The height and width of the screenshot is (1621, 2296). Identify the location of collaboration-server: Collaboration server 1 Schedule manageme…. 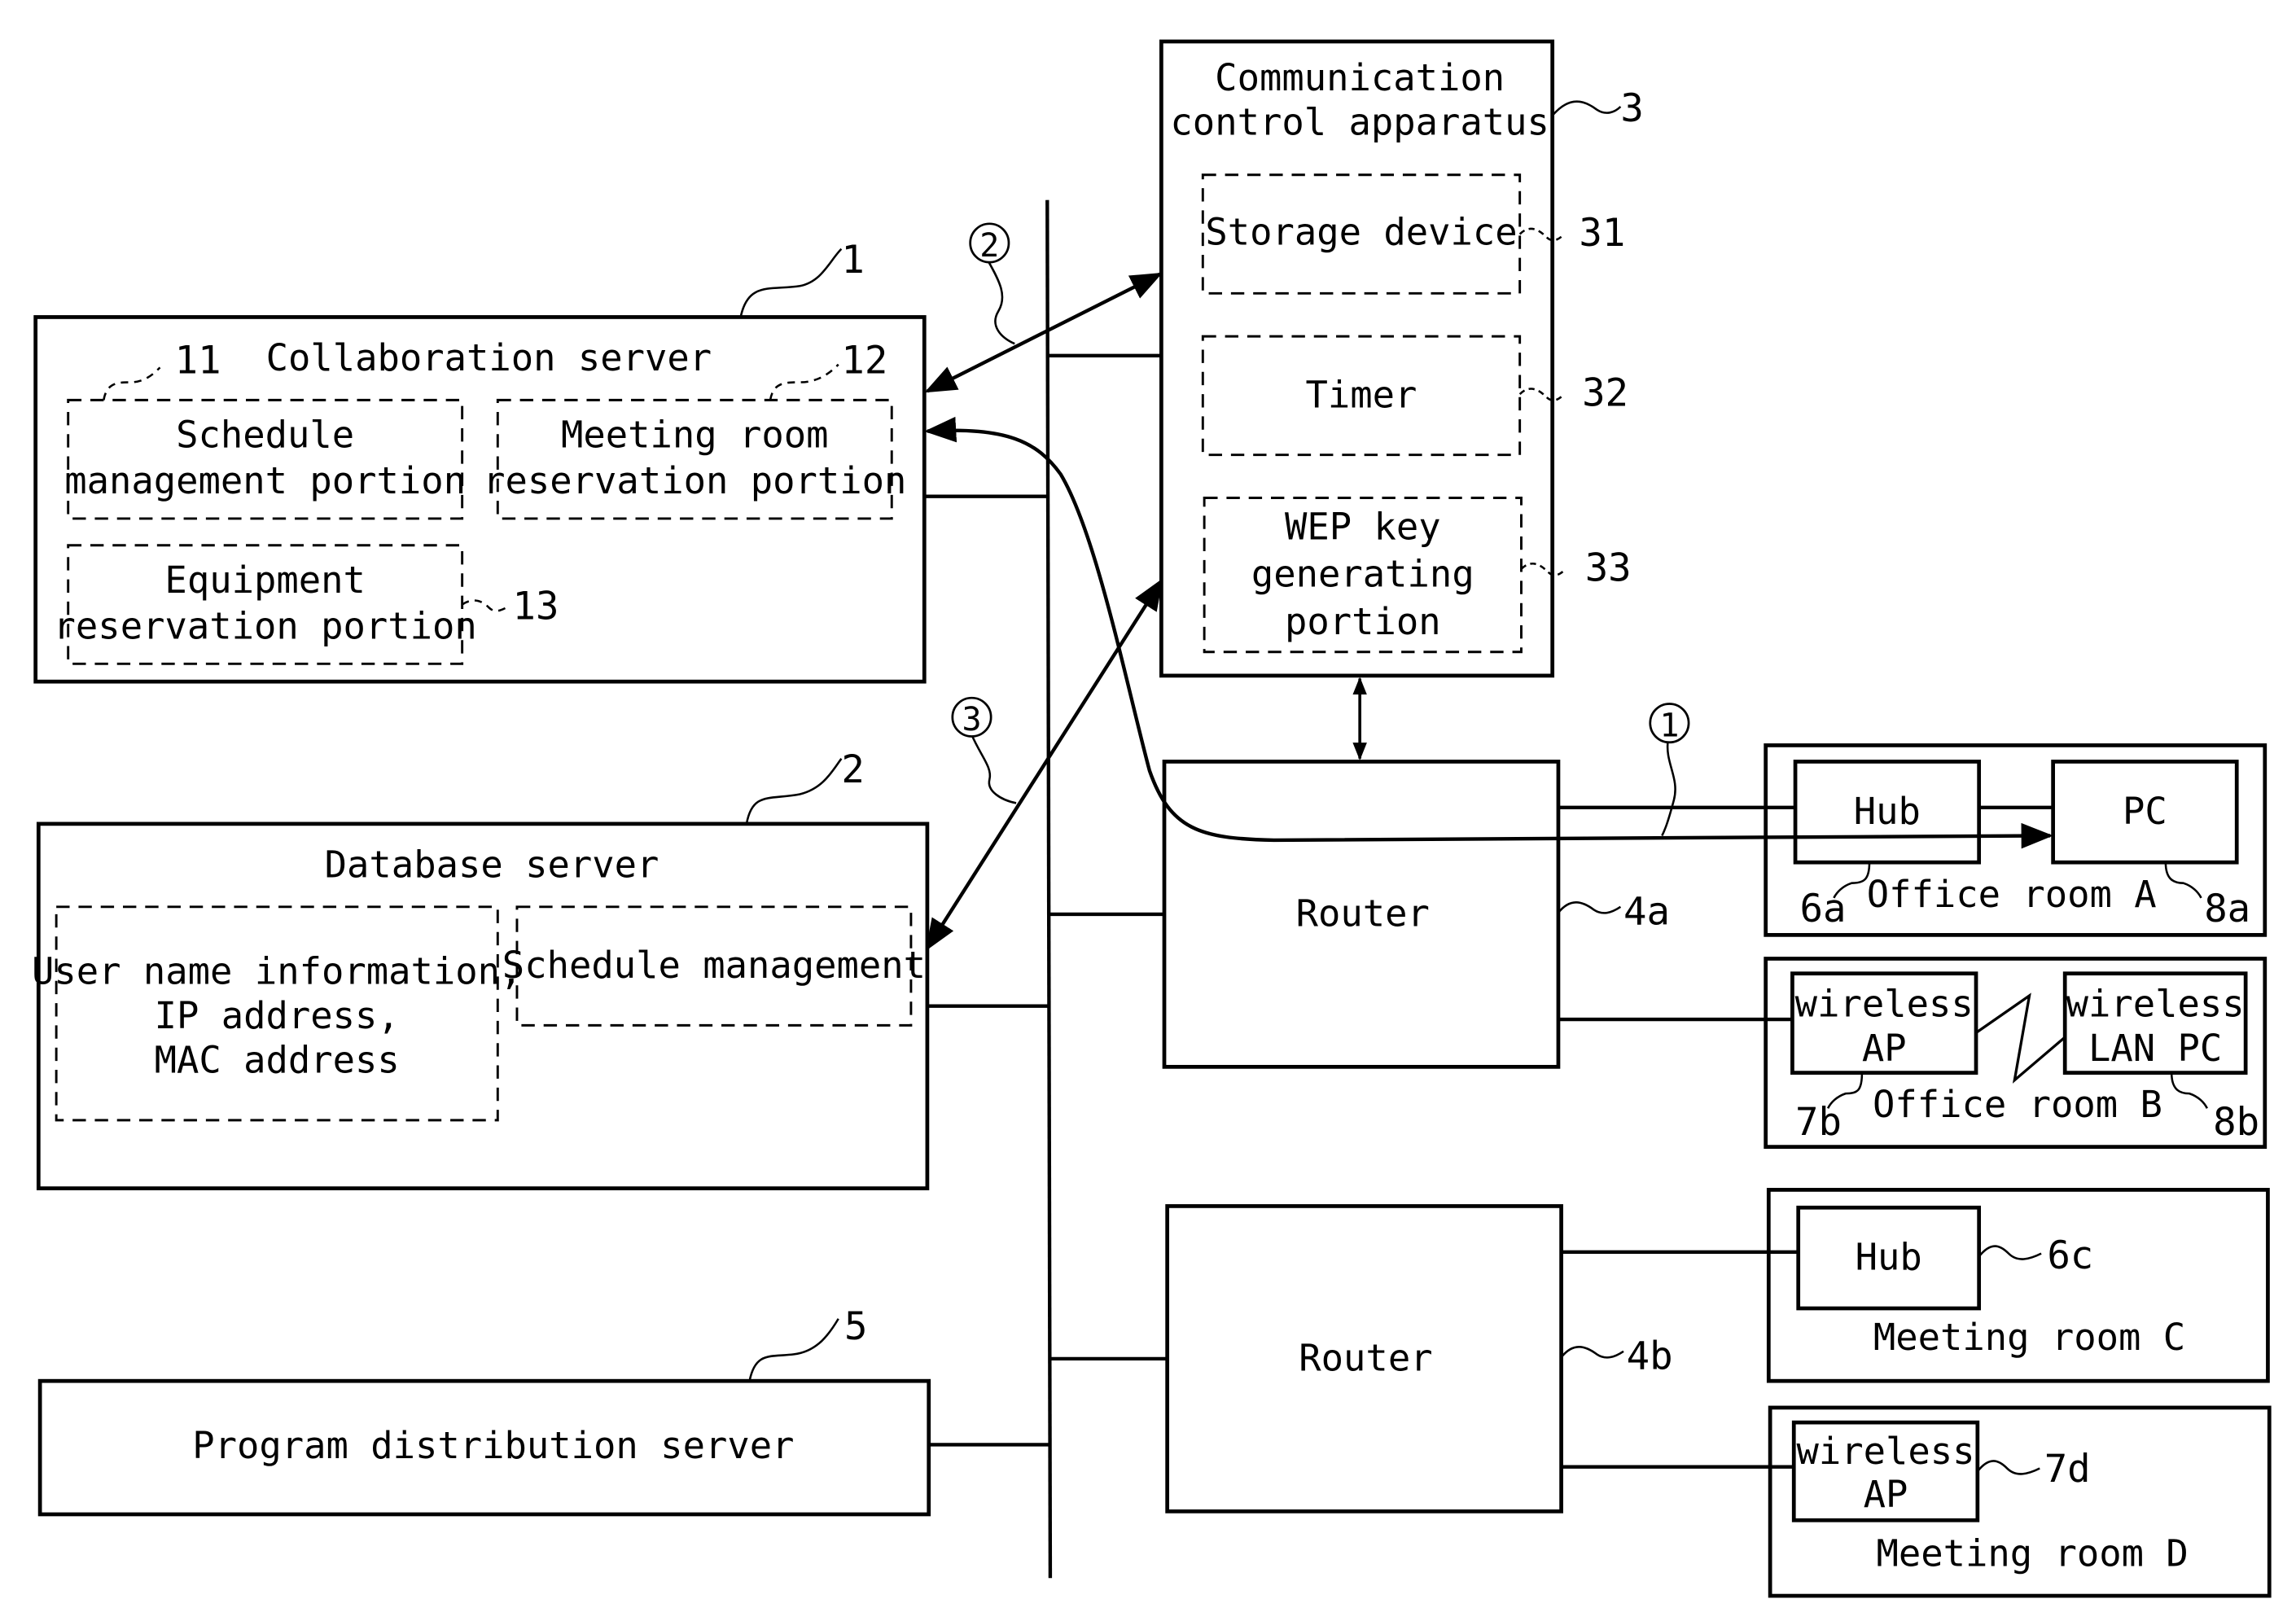
(480, 461).